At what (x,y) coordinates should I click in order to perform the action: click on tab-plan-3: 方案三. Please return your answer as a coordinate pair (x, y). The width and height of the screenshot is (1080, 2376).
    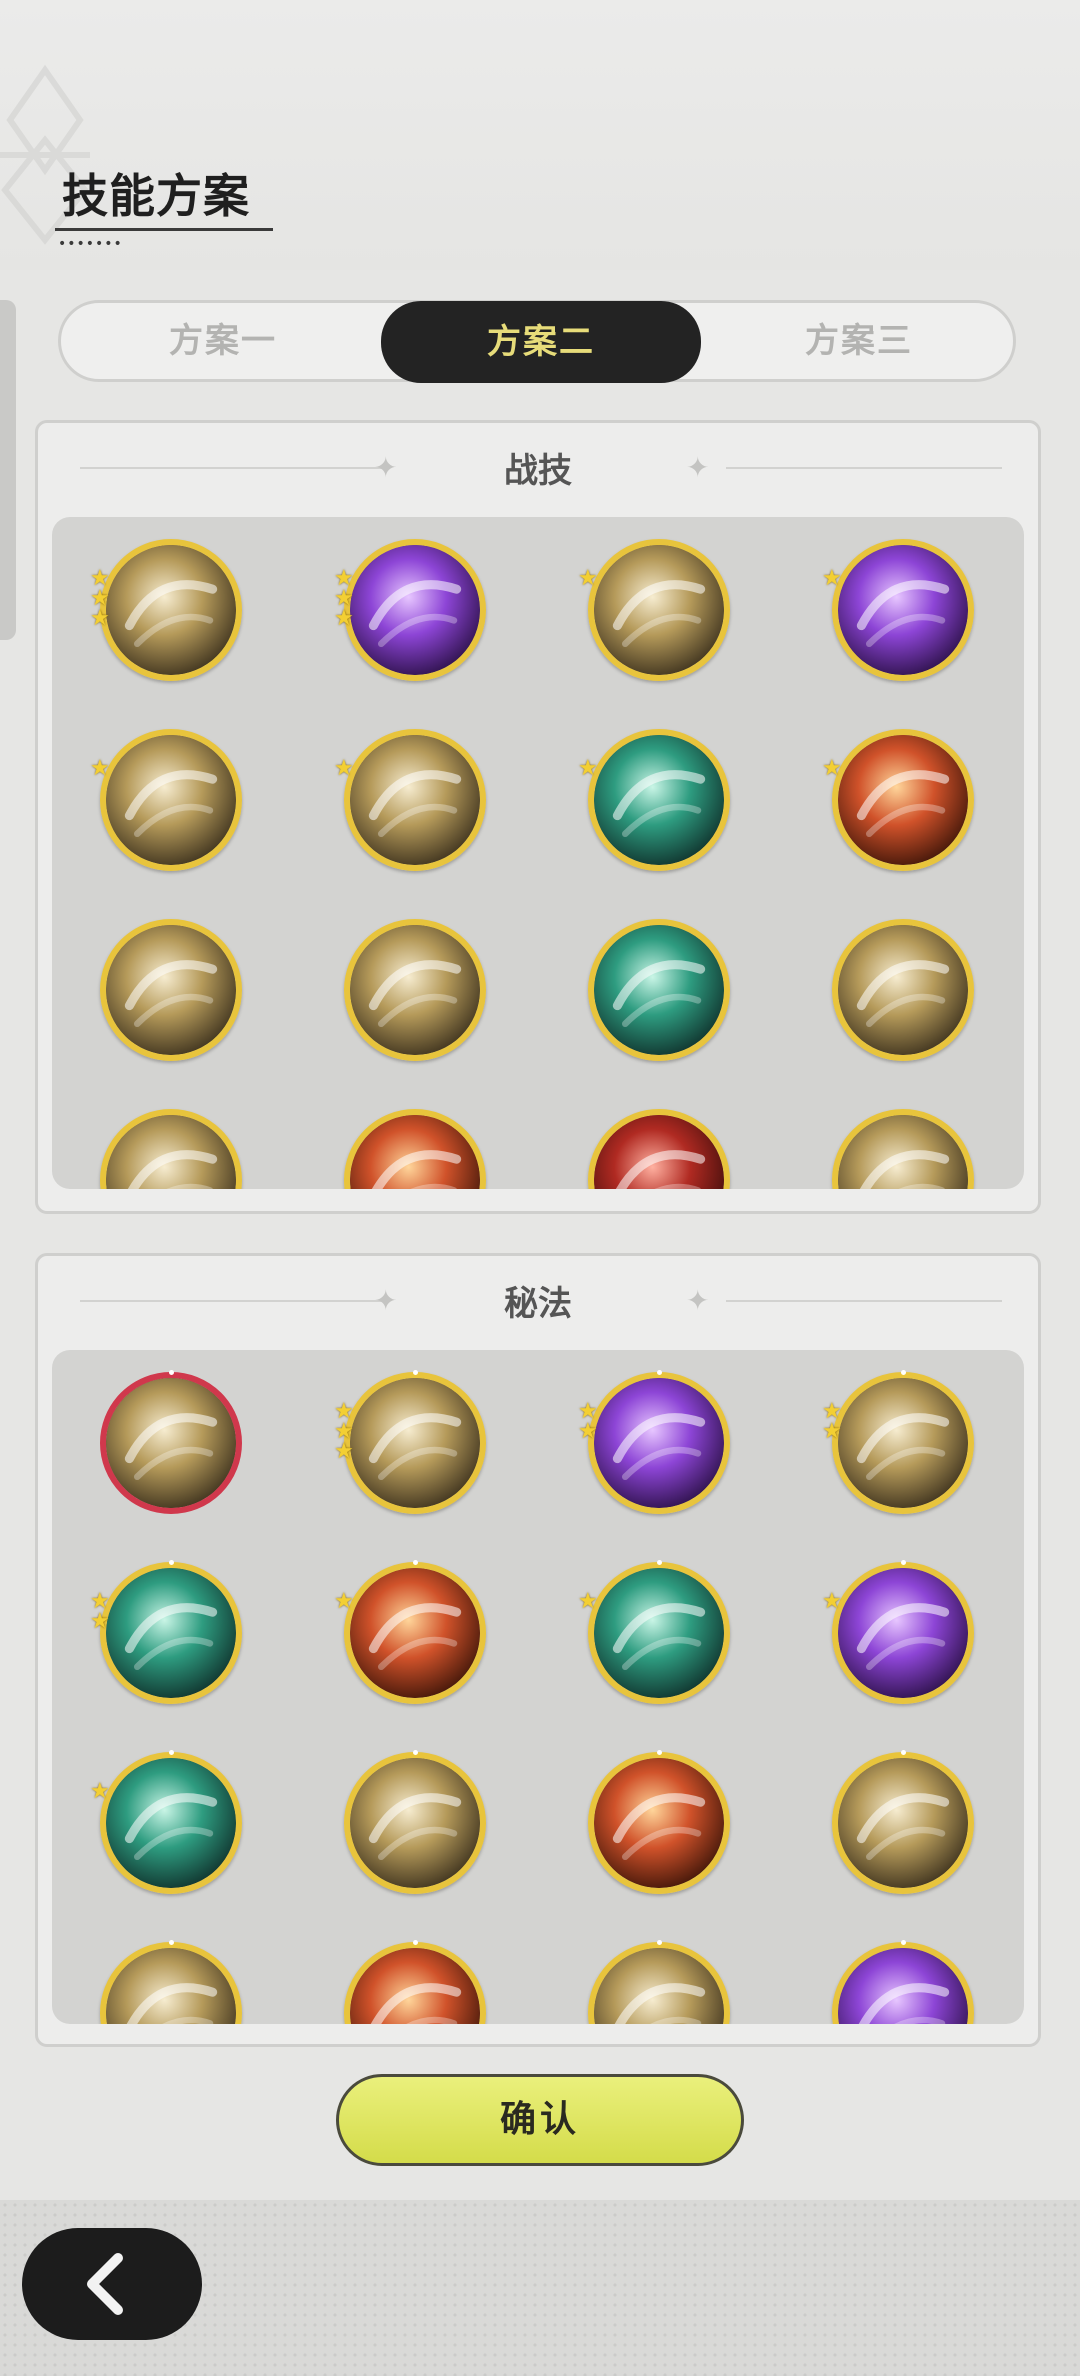
    Looking at the image, I should click on (859, 341).